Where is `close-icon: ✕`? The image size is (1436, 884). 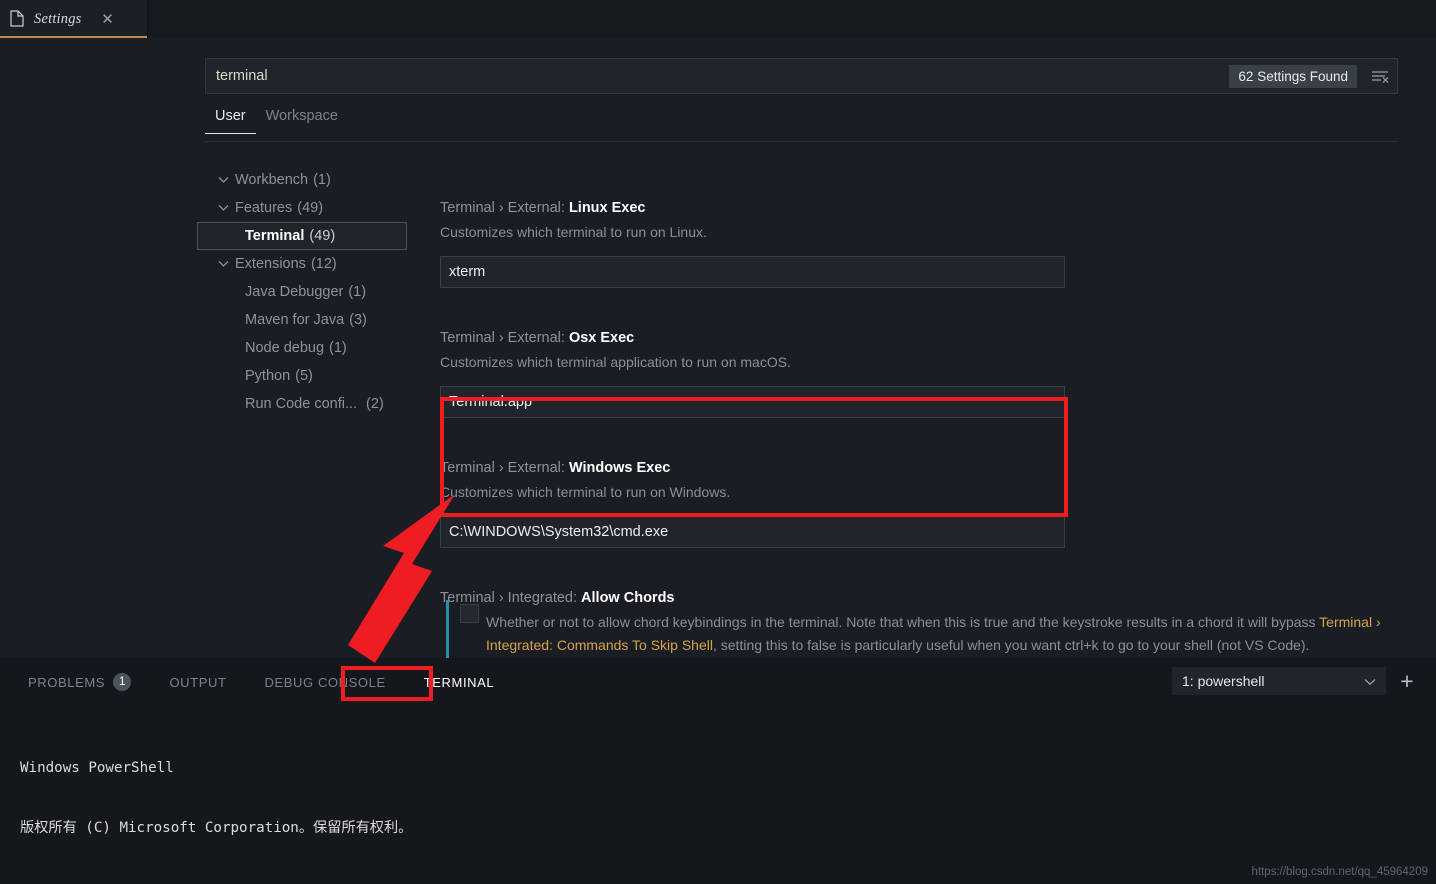 close-icon: ✕ is located at coordinates (108, 19).